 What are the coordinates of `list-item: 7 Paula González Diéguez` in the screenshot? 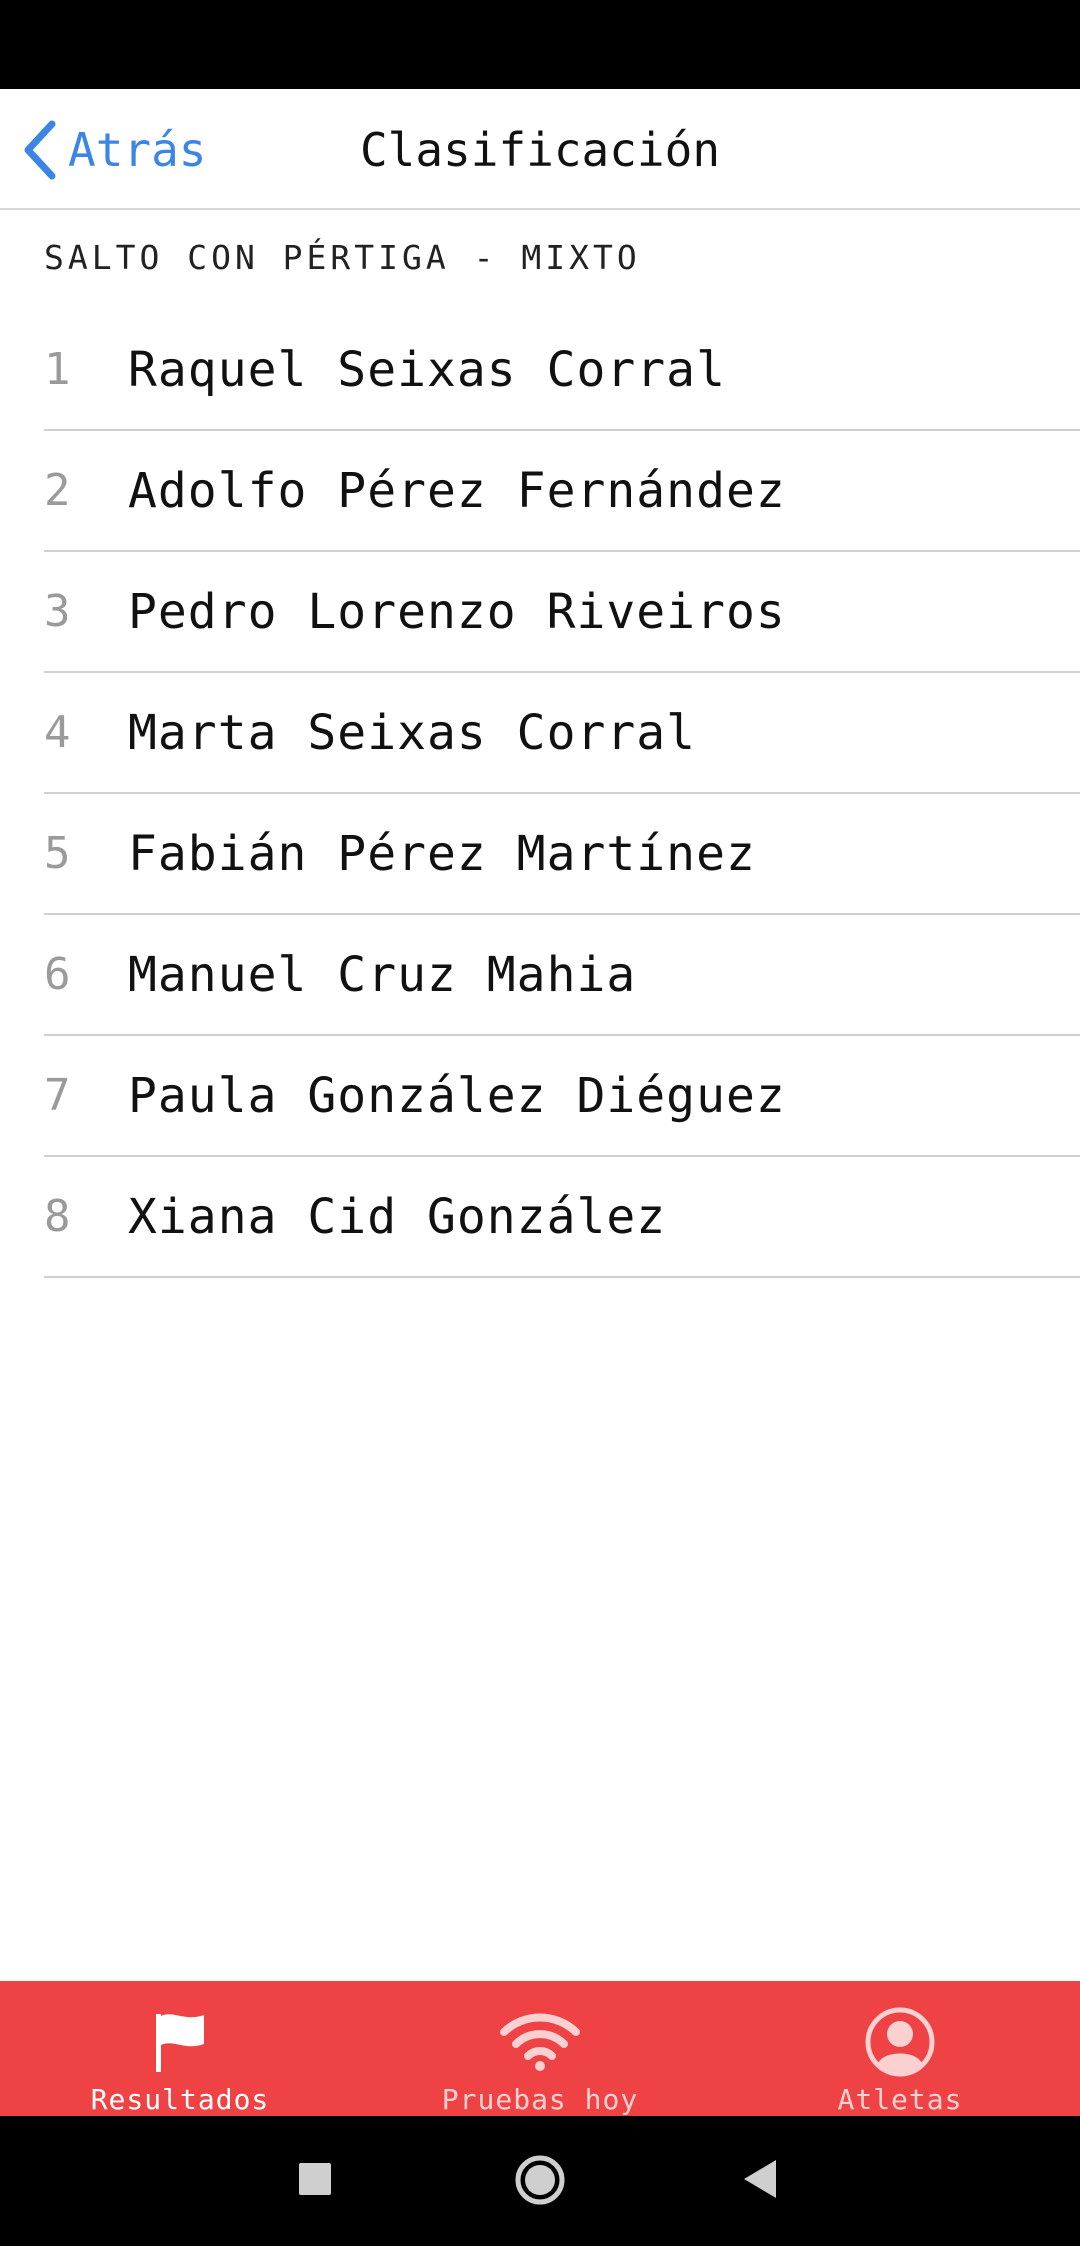 It's located at (562, 1096).